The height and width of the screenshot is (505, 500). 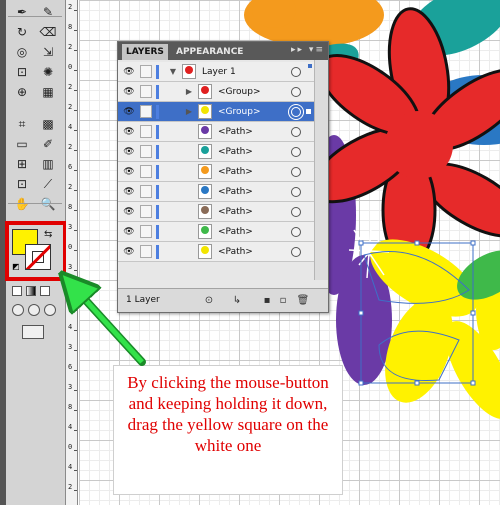 What do you see at coordinates (22, 72) in the screenshot?
I see `free-transform-icon: ⊡` at bounding box center [22, 72].